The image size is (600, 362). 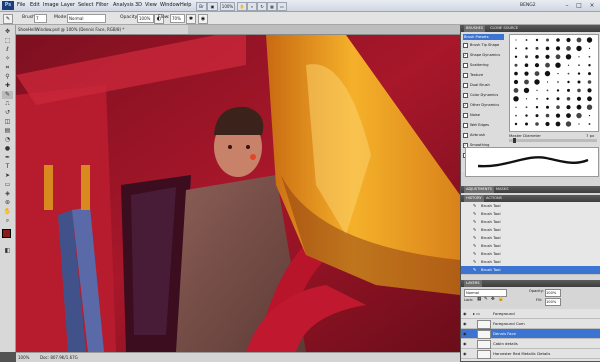 What do you see at coordinates (479, 299) in the screenshot?
I see `lock-transparent-icon: ▦` at bounding box center [479, 299].